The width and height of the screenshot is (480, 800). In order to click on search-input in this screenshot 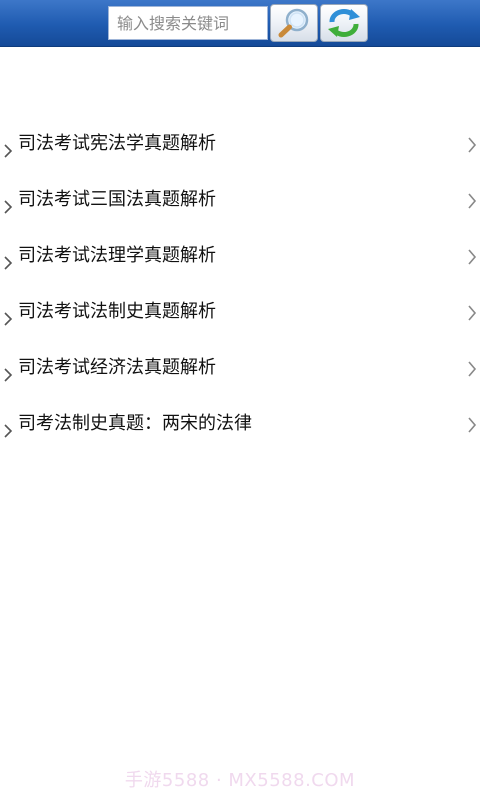, I will do `click(188, 23)`.